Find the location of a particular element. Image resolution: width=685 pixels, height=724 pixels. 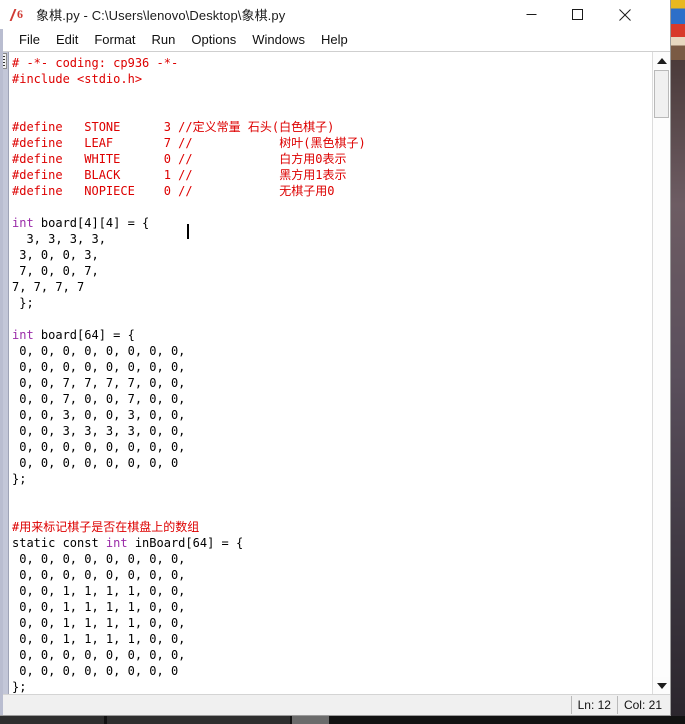

maximize-button is located at coordinates (577, 14).